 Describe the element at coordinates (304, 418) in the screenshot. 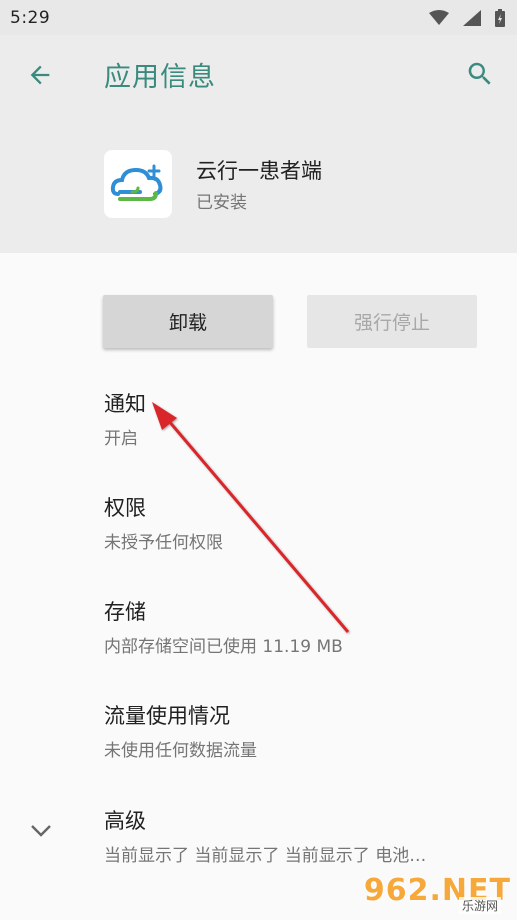

I see `setting-notifications: 通知 开启` at that location.